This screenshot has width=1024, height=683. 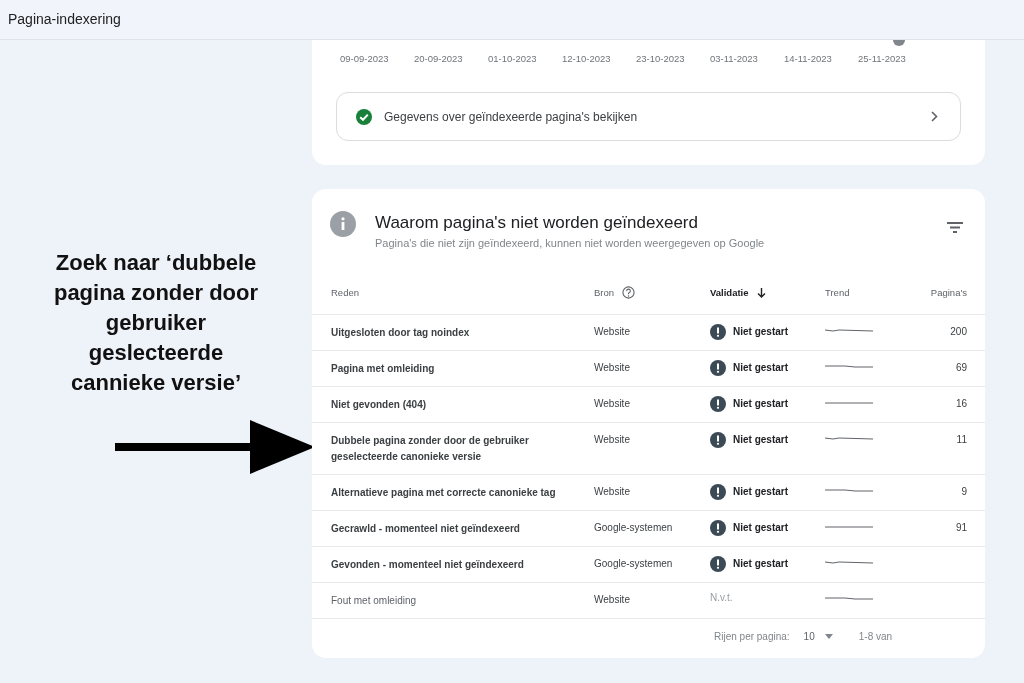 I want to click on axis-label: 25-11-2023, so click(x=882, y=58).